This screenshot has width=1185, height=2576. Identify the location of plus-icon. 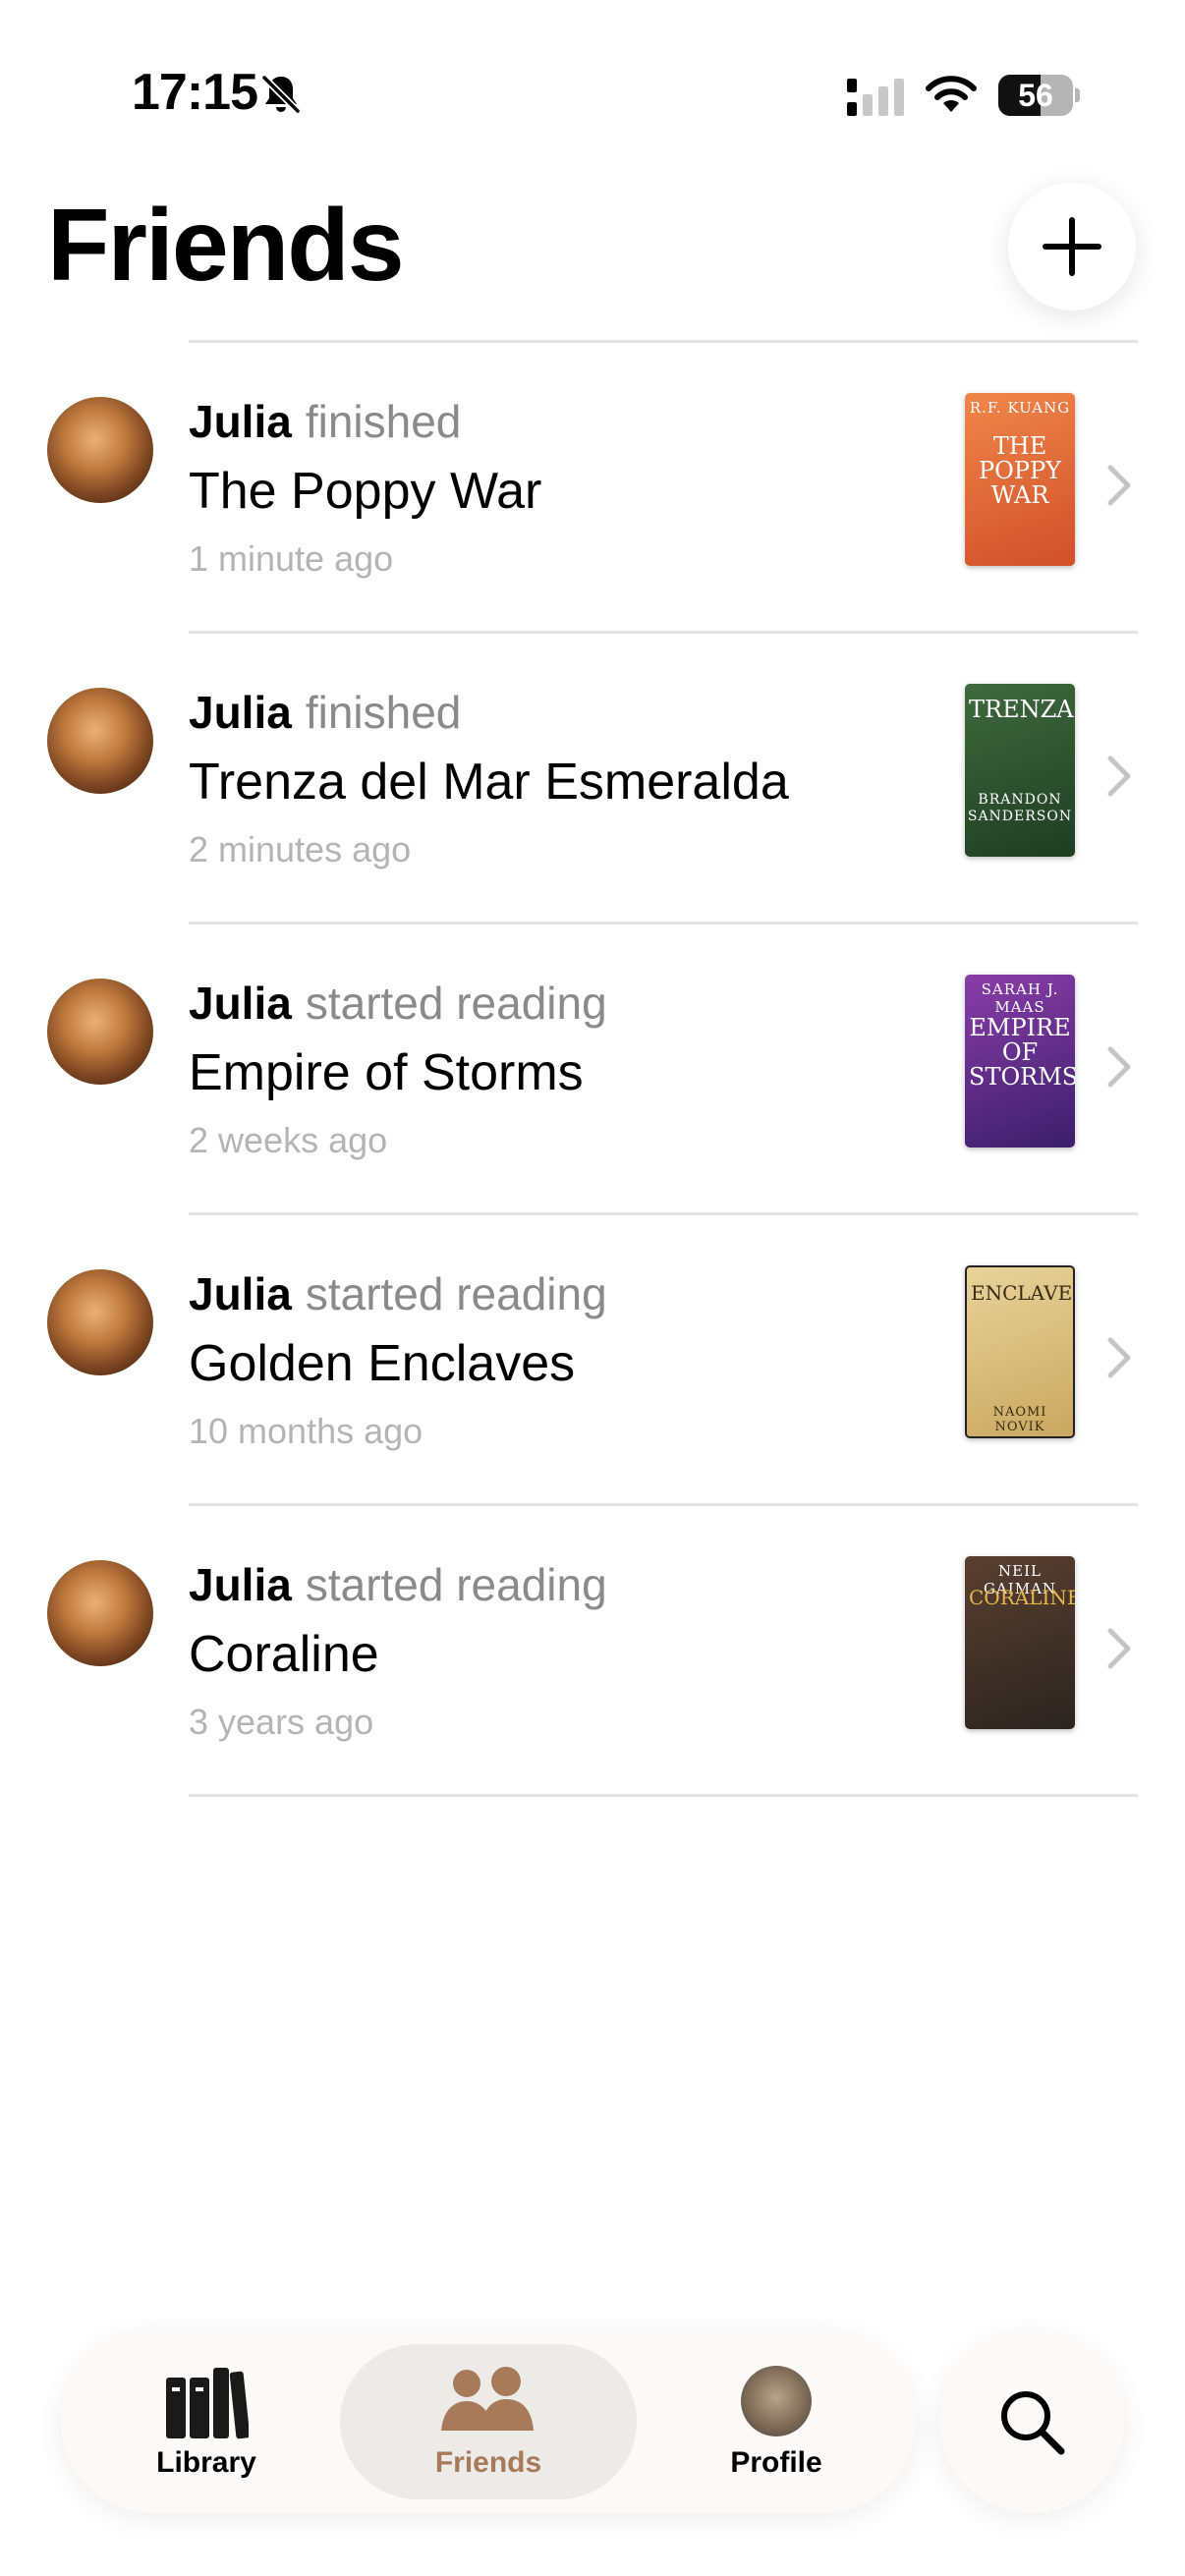
(1072, 246).